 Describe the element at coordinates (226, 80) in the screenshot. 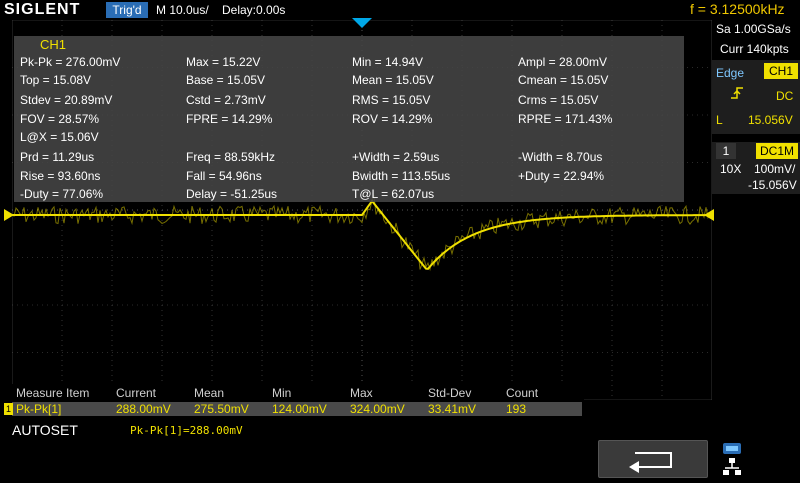

I see `measurement-value: Base = 15.05V` at that location.